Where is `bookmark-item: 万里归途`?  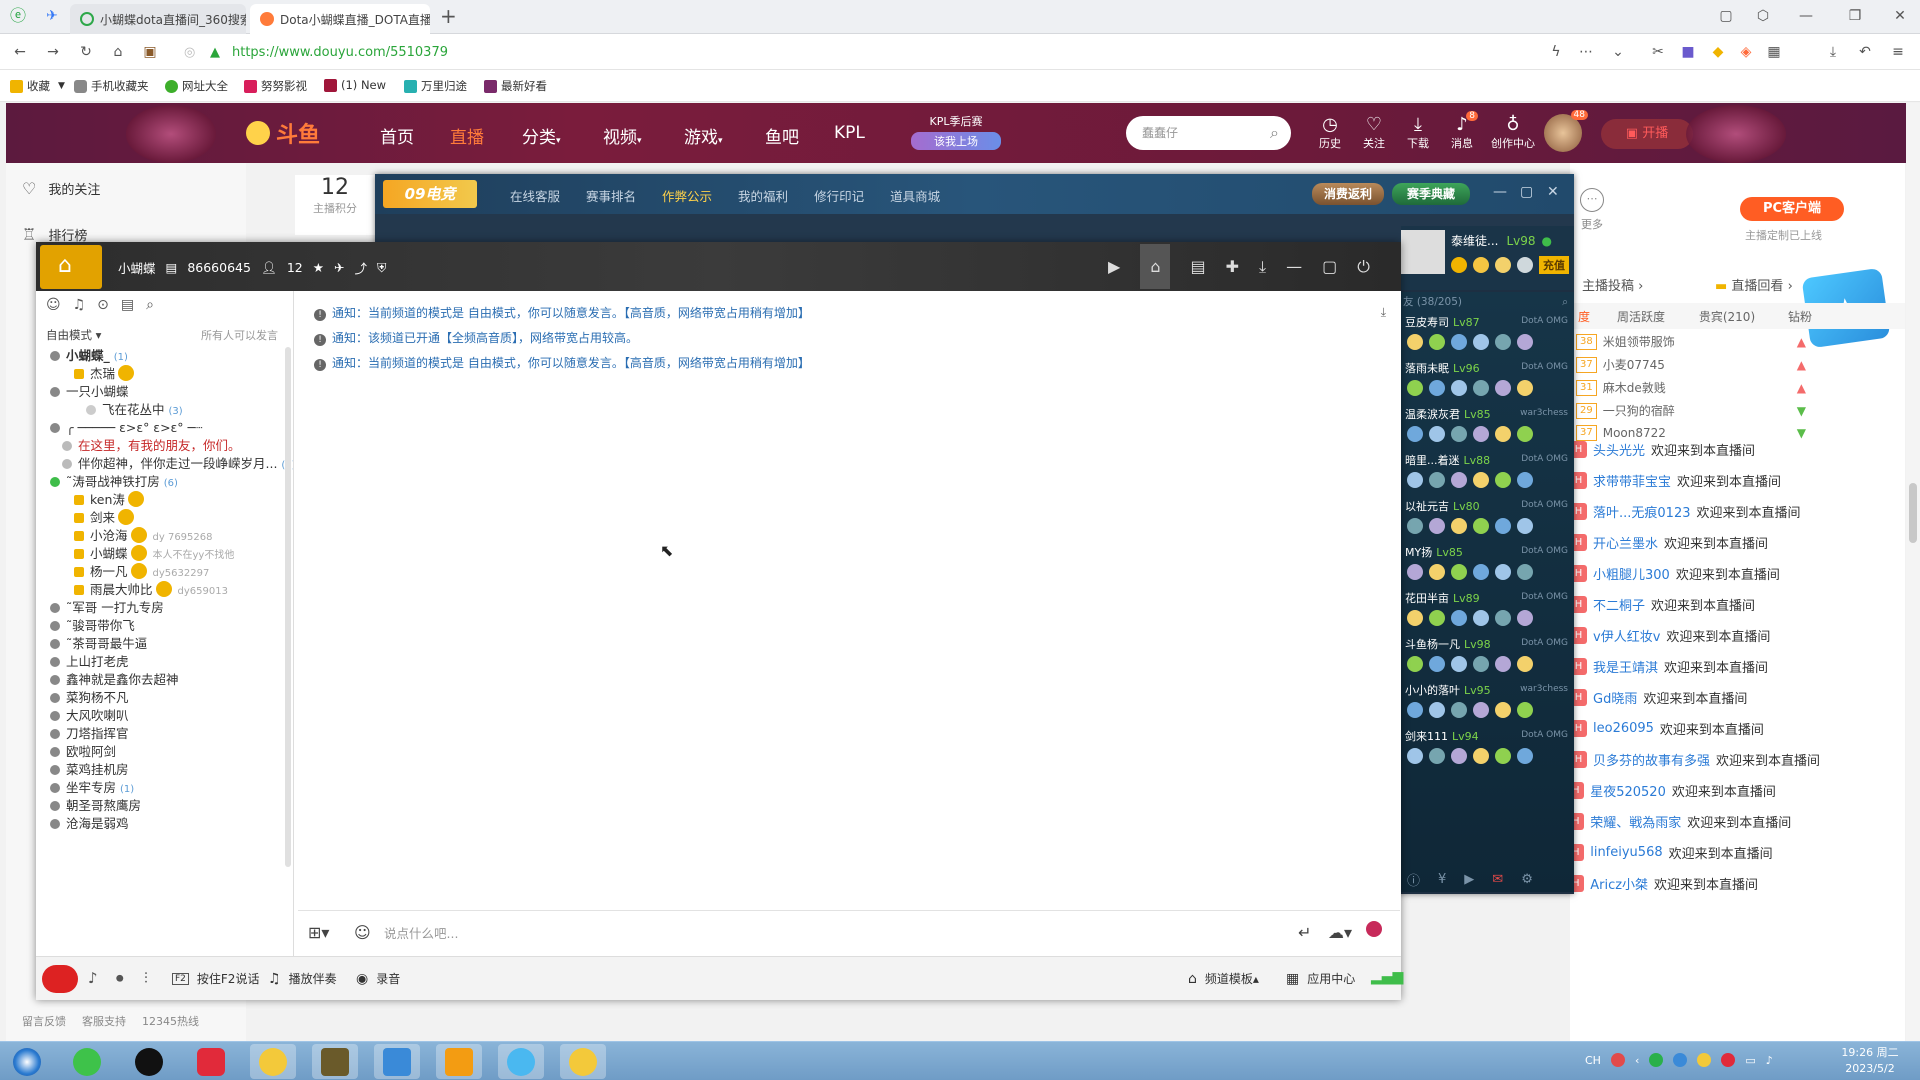 bookmark-item: 万里归途 is located at coordinates (435, 86).